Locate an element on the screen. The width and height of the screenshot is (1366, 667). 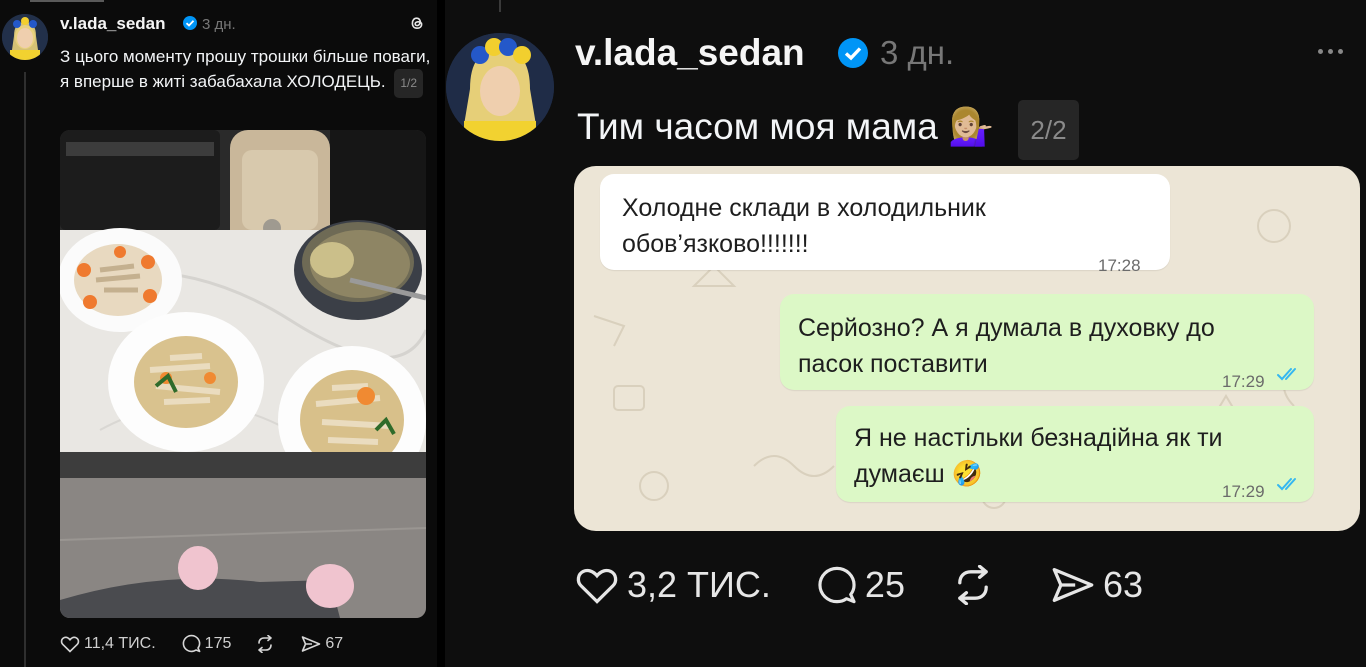
thread-line is located at coordinates (25, 369).